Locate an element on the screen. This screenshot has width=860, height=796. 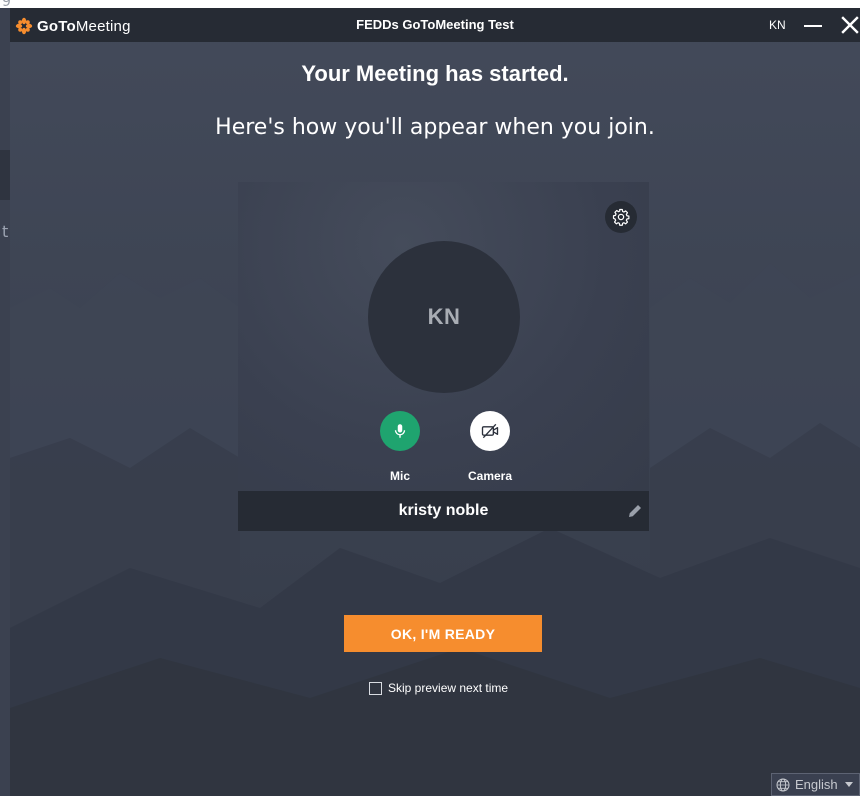
window-title: FEDDs GoToMeeting Test is located at coordinates (435, 24).